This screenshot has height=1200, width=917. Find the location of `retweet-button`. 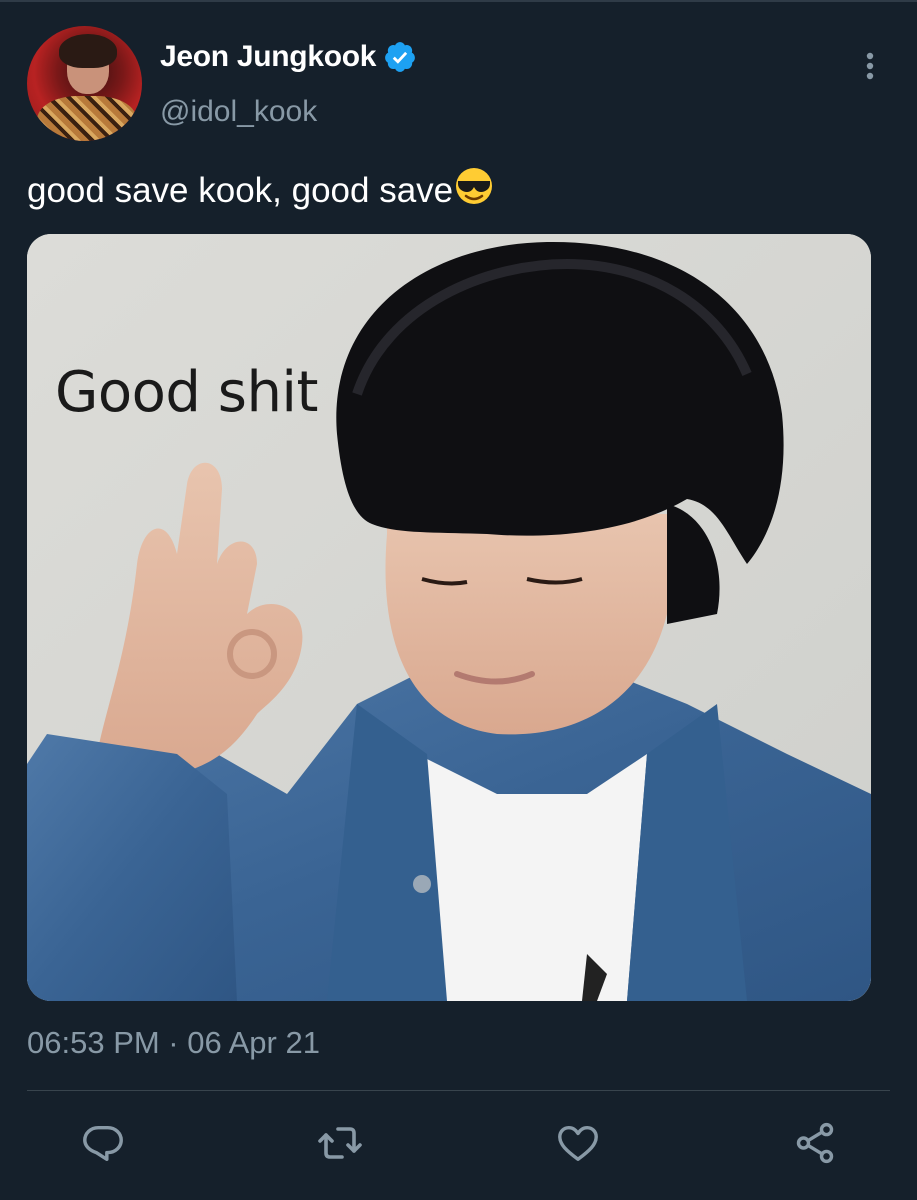

retweet-button is located at coordinates (340, 1143).